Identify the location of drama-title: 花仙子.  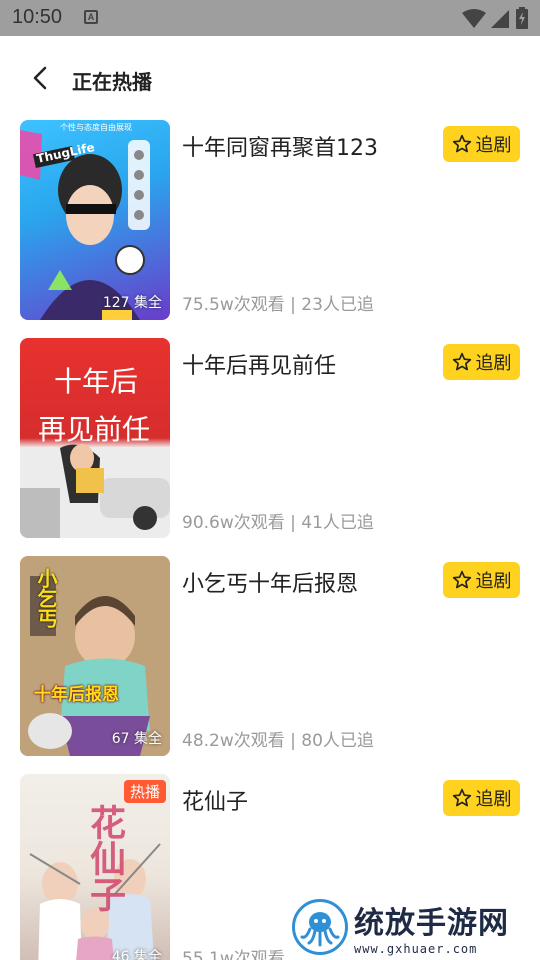
(215, 800).